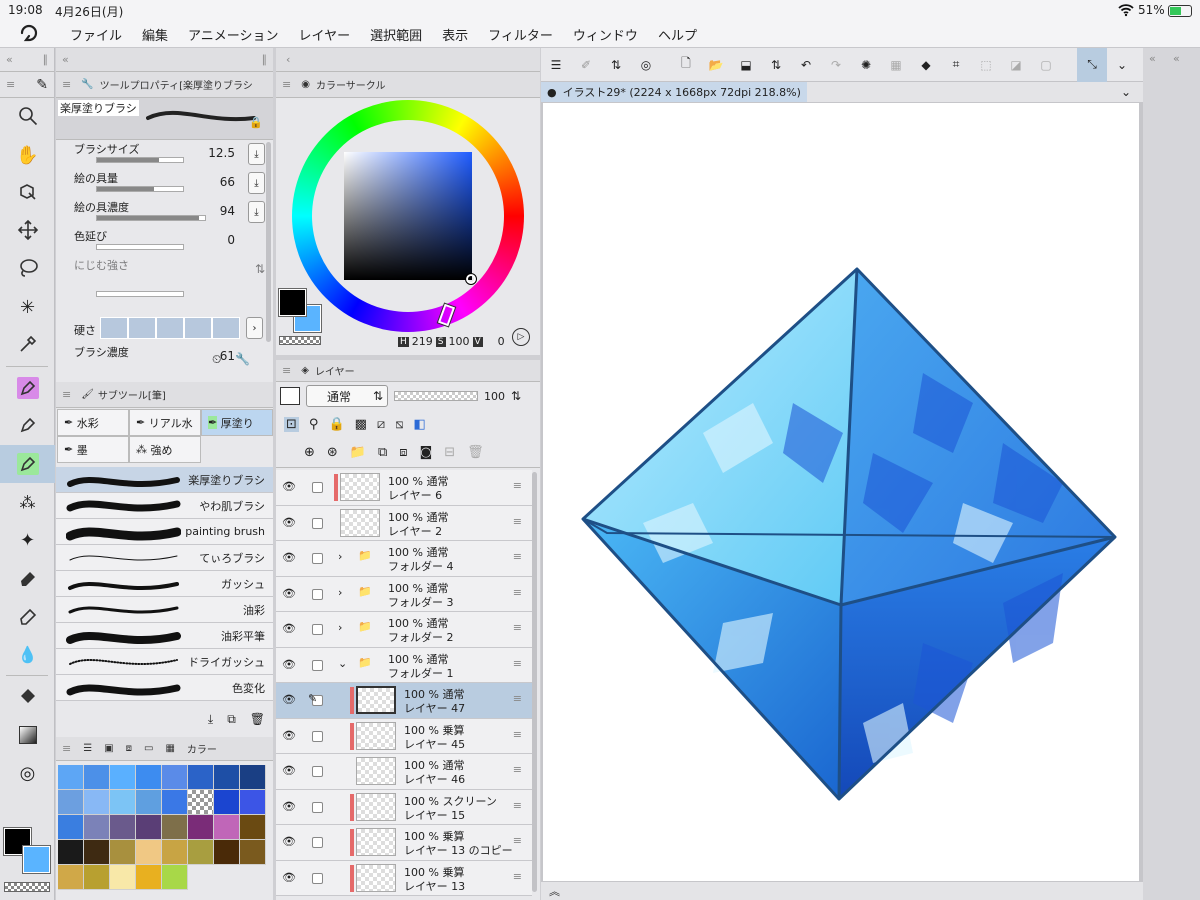 Image resolution: width=1200 pixels, height=900 pixels. Describe the element at coordinates (164, 688) in the screenshot. I see `brush-item: 色変化` at that location.